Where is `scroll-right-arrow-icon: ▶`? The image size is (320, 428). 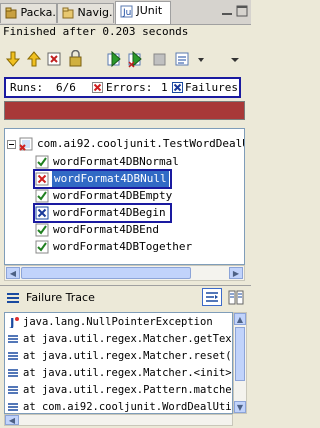
scroll-right-arrow-icon: ▶ is located at coordinates (236, 273).